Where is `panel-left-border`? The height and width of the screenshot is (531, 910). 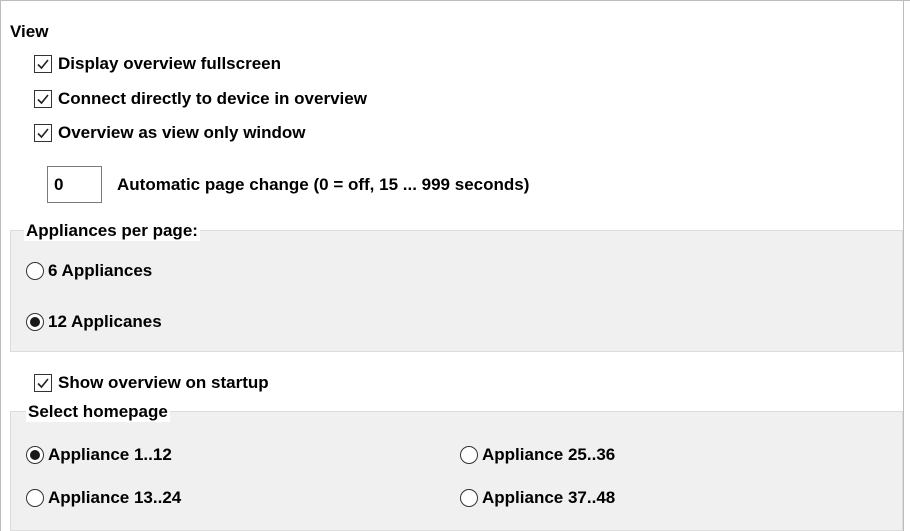
panel-left-border is located at coordinates (0, 265).